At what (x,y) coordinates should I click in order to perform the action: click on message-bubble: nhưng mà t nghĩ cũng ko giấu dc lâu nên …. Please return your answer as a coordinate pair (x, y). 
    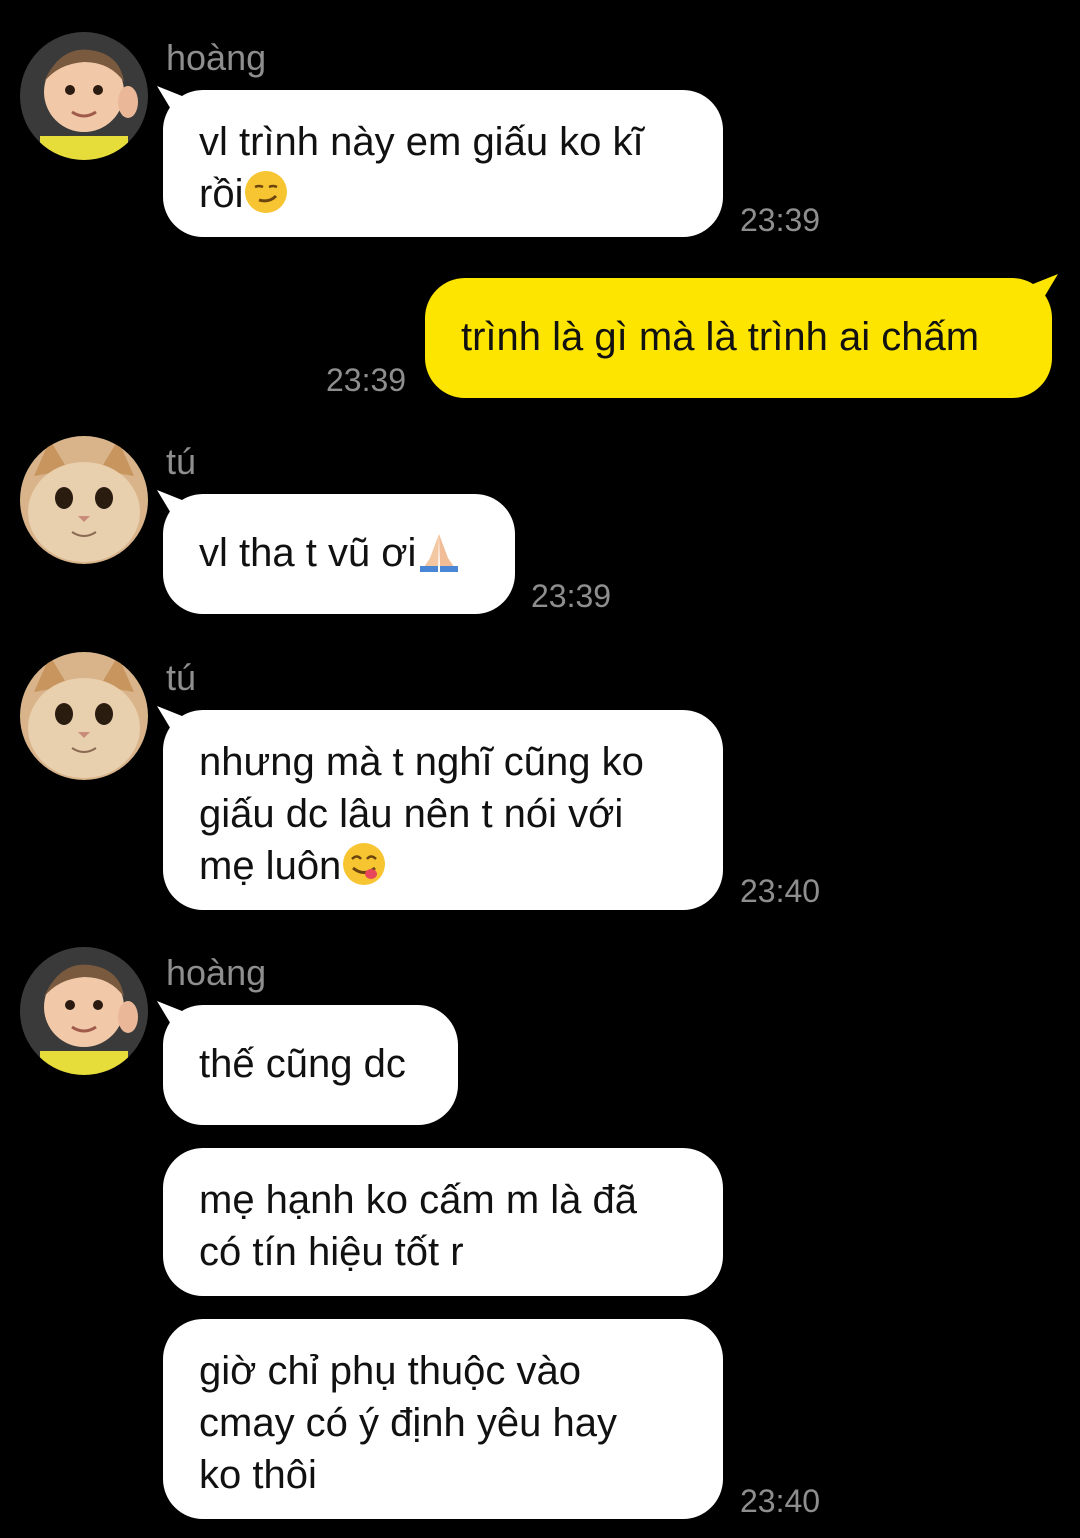
    Looking at the image, I should click on (443, 810).